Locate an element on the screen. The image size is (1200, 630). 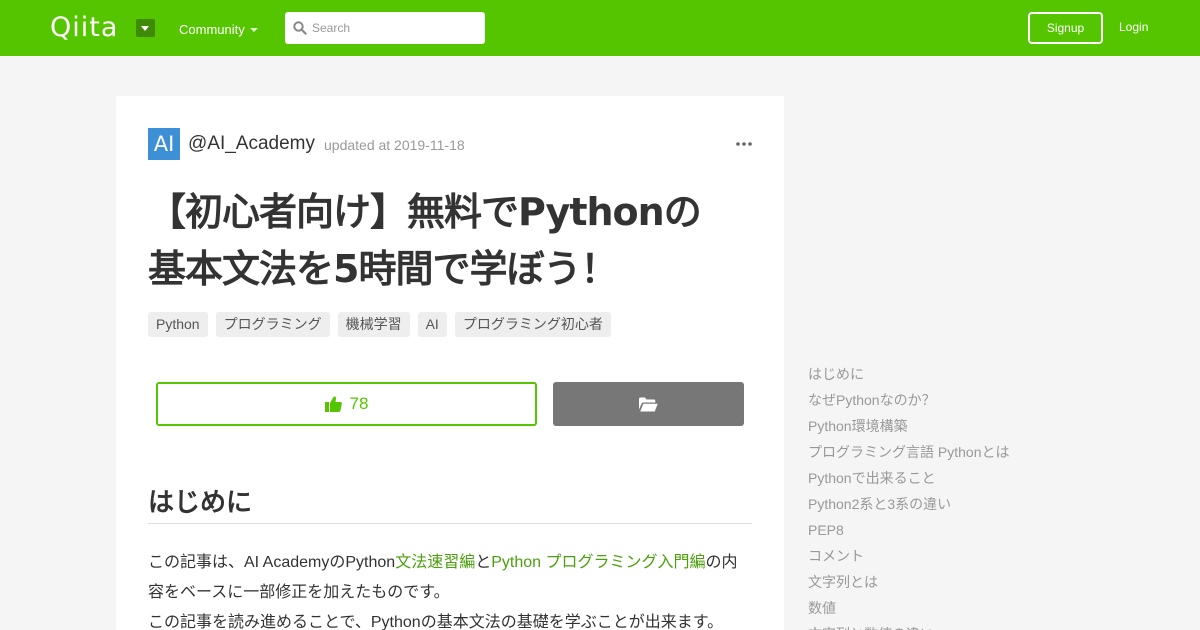
like-button: 78 is located at coordinates (346, 404).